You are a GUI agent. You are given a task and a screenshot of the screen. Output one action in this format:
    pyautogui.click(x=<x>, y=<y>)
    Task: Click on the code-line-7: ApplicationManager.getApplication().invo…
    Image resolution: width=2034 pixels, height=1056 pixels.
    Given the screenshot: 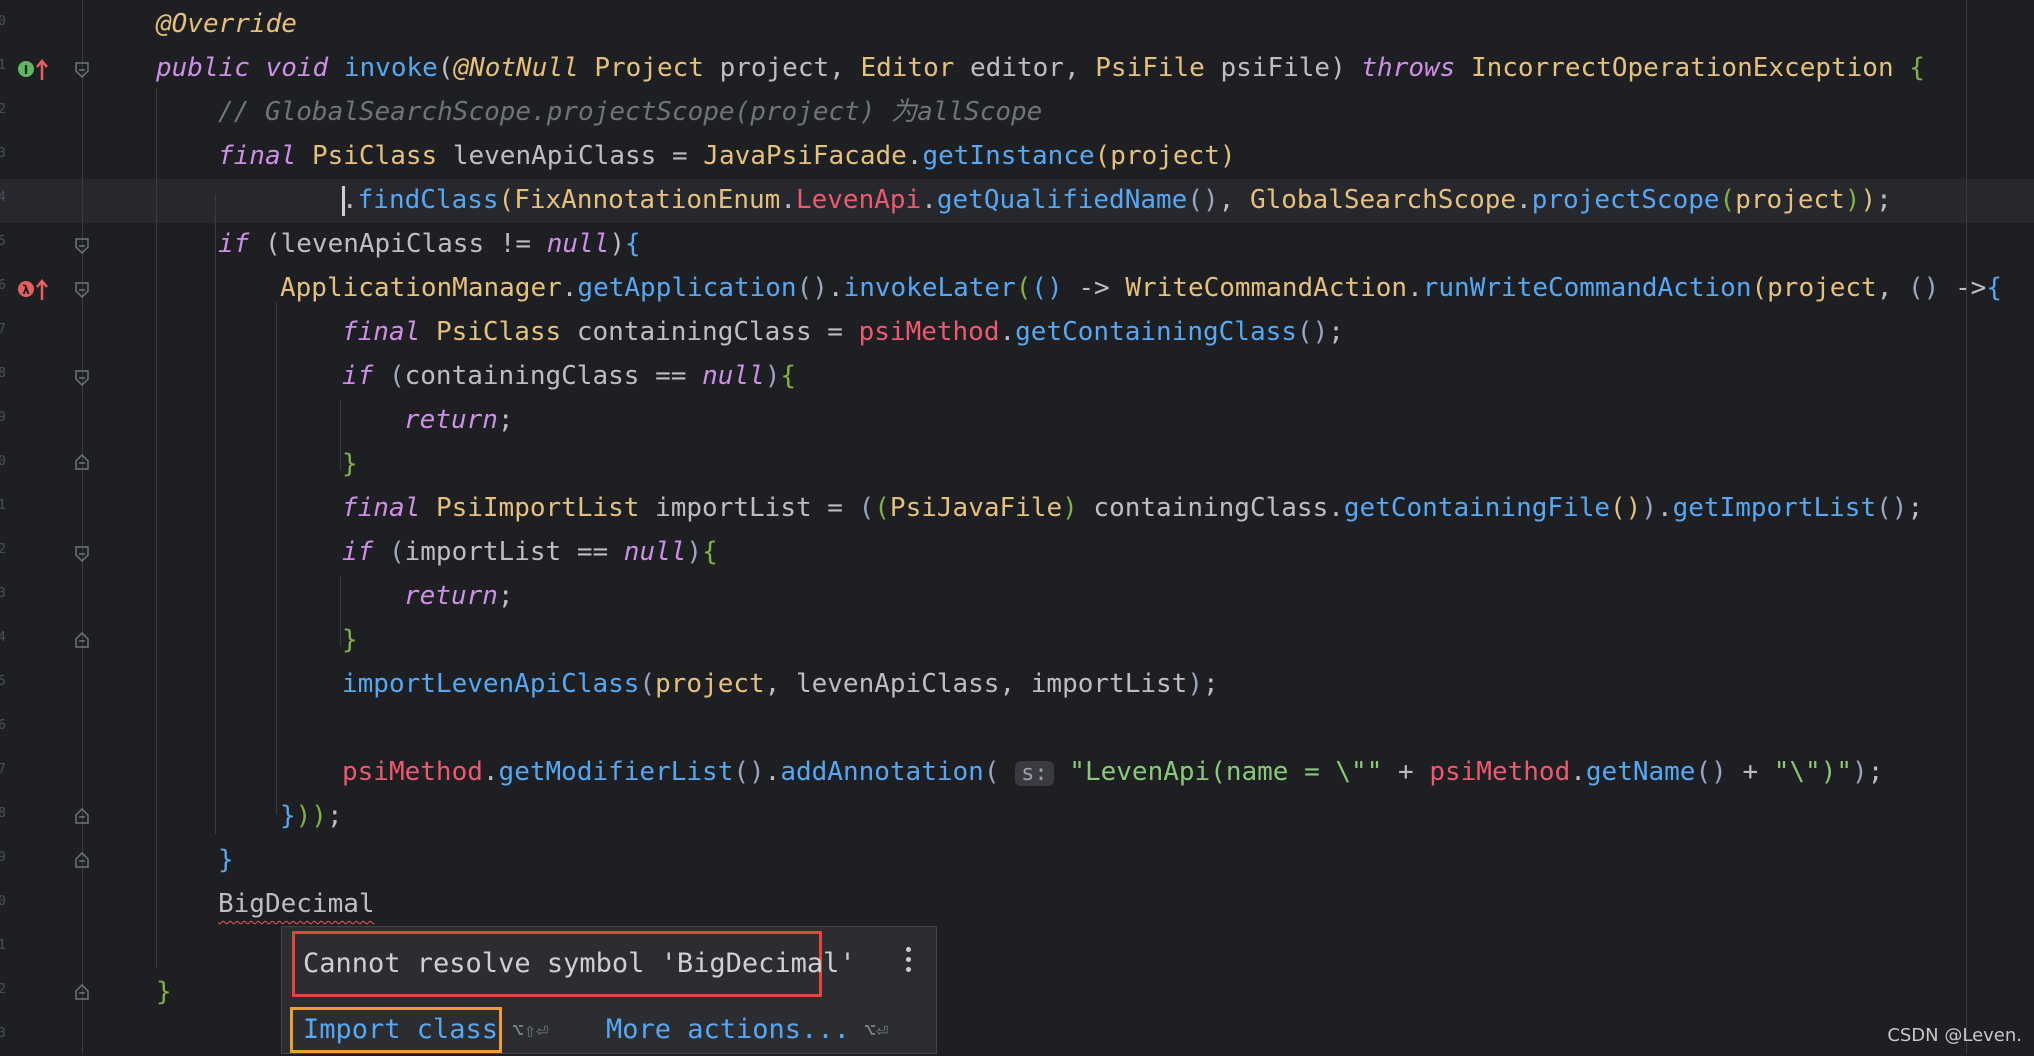 What is the action you would take?
    pyautogui.click(x=1141, y=288)
    